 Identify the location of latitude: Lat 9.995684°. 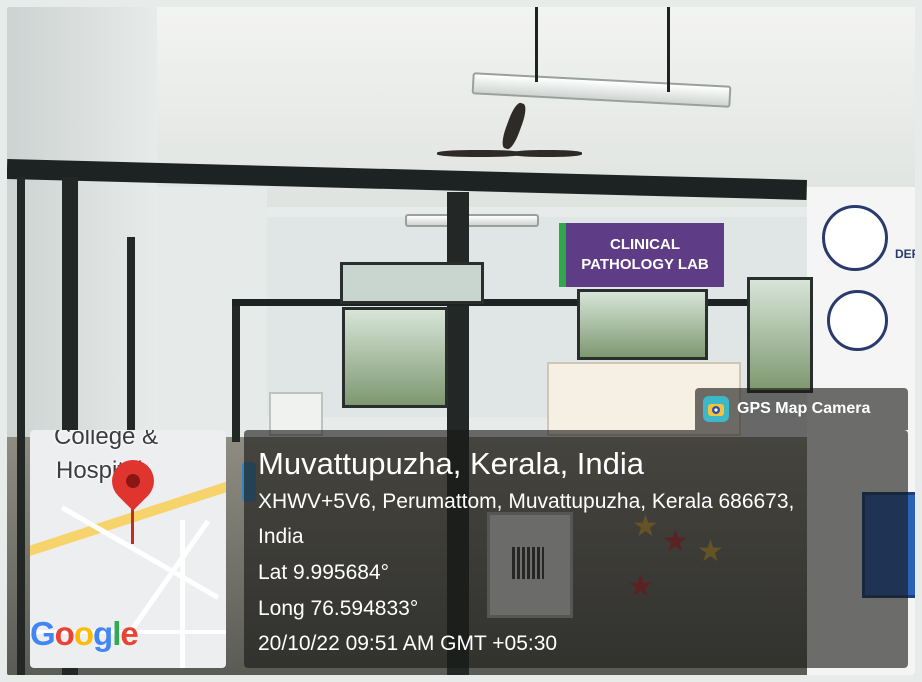
(324, 572).